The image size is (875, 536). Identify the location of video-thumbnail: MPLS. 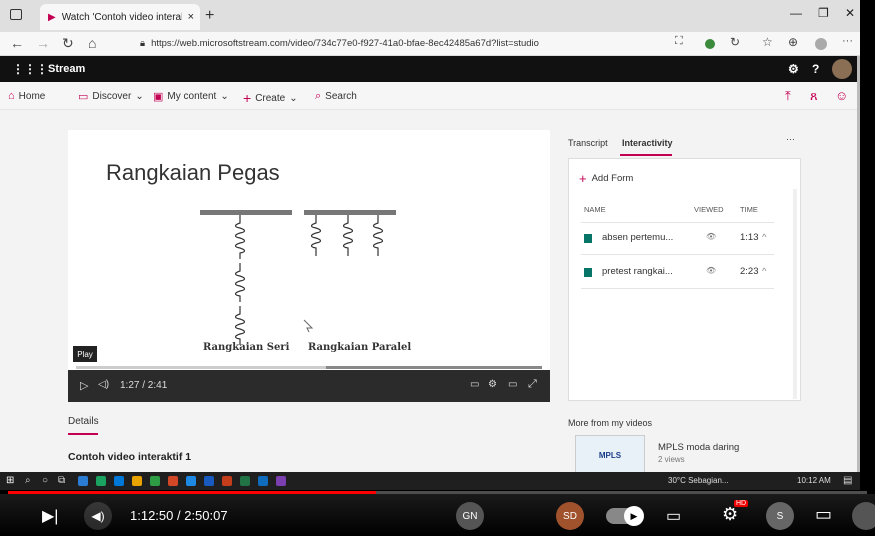
(610, 455).